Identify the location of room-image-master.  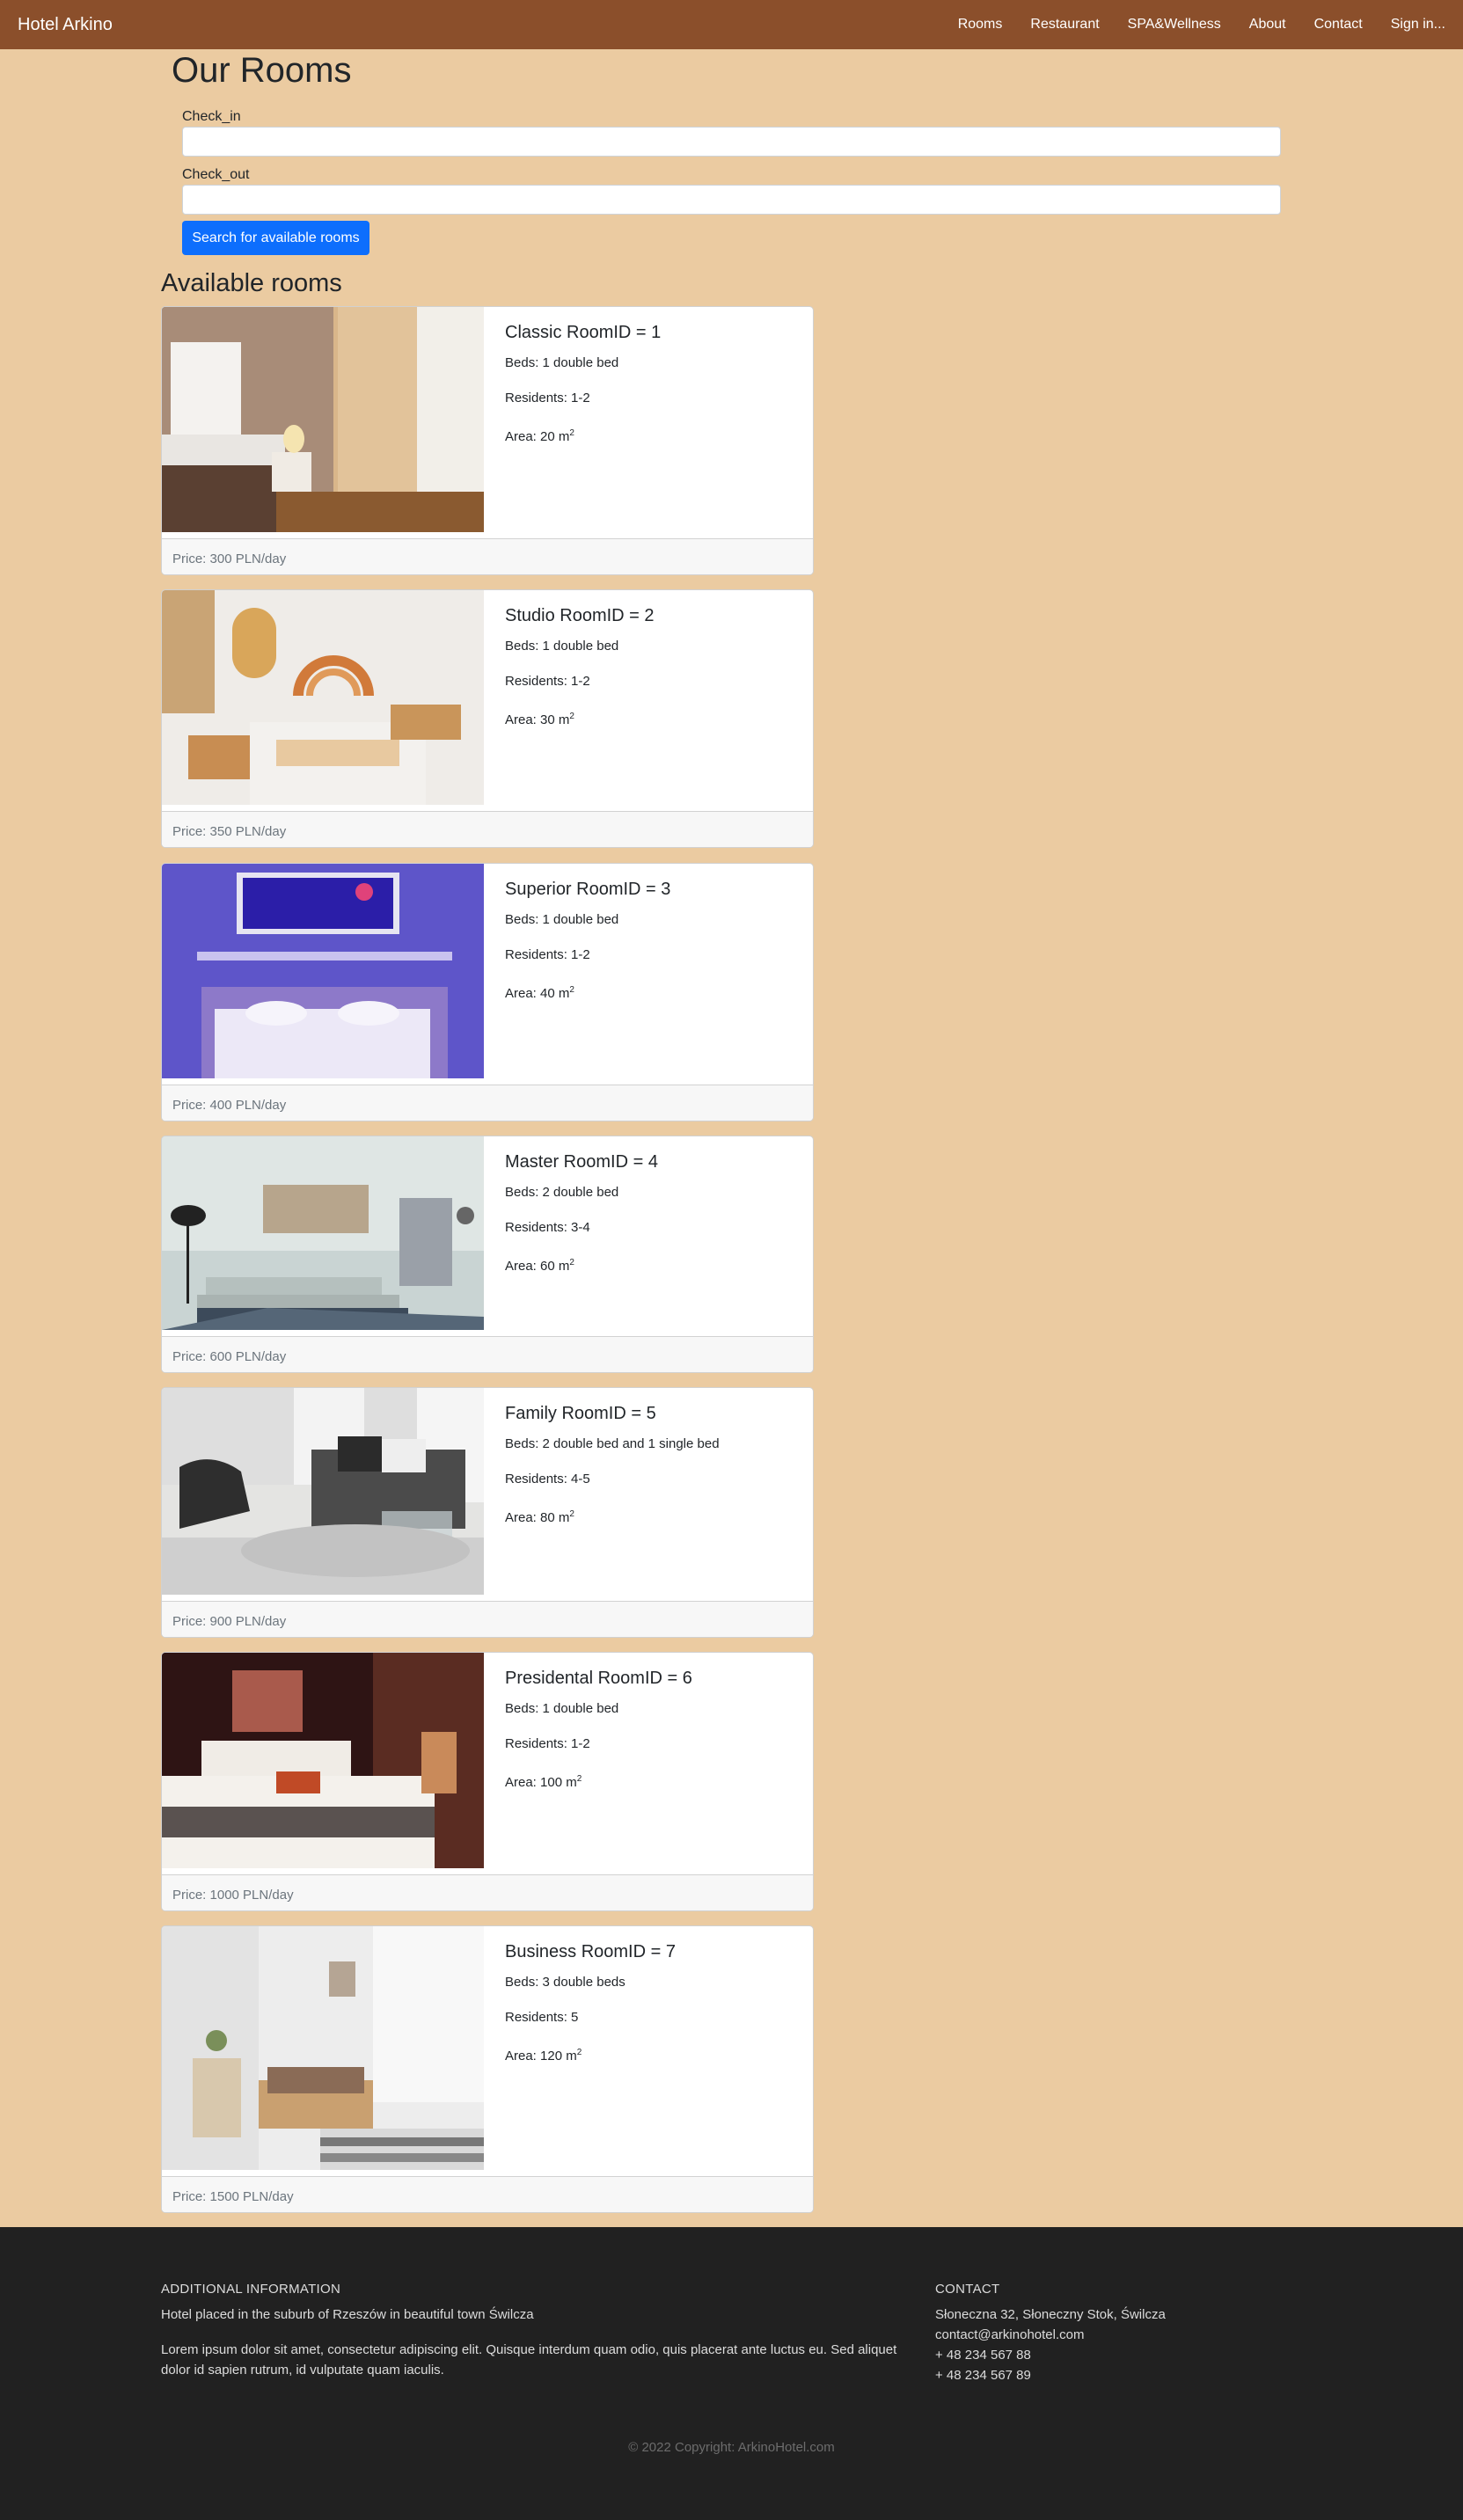
(323, 1233).